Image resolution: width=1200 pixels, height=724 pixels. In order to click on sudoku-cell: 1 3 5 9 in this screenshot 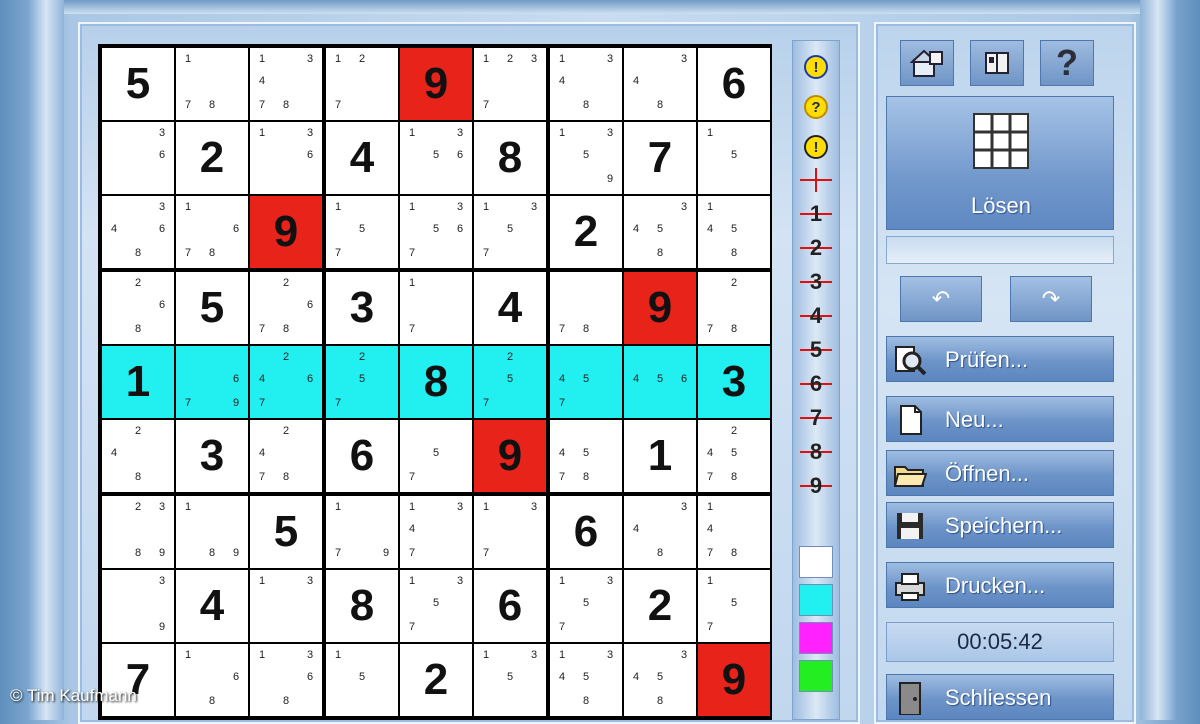, I will do `click(586, 158)`.